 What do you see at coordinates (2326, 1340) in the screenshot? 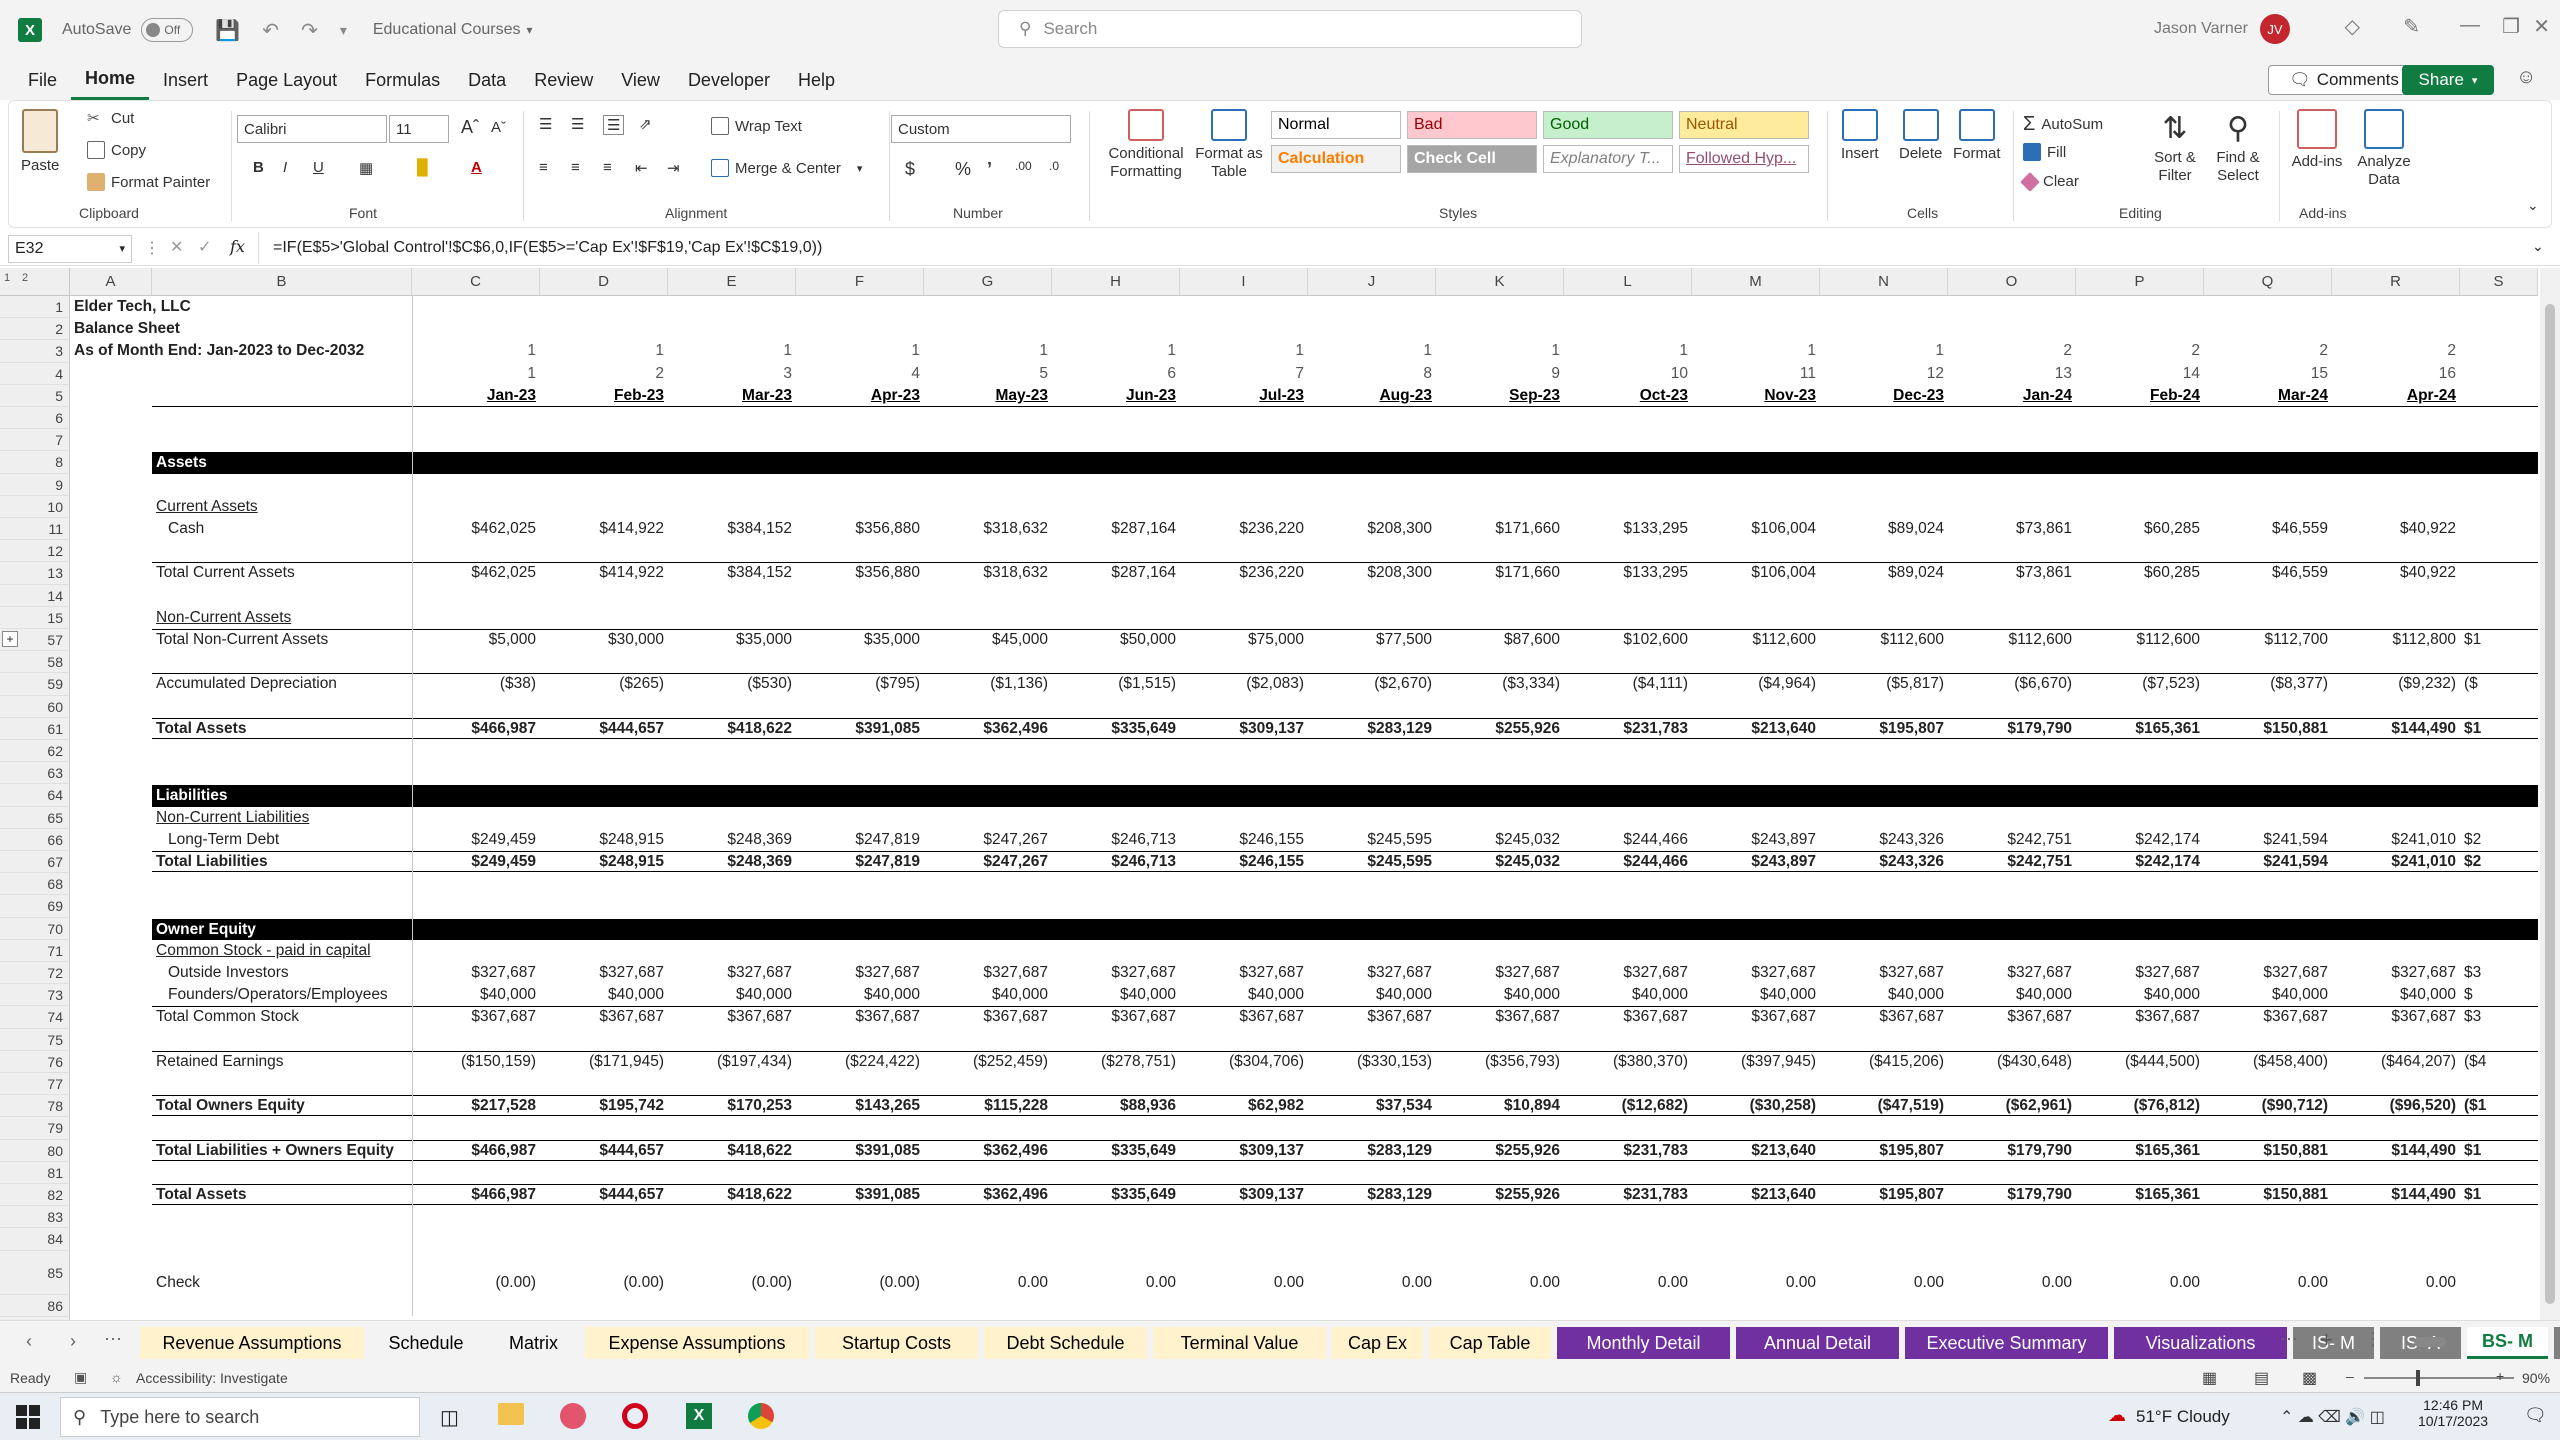
I see `add-sheet-icon: +` at bounding box center [2326, 1340].